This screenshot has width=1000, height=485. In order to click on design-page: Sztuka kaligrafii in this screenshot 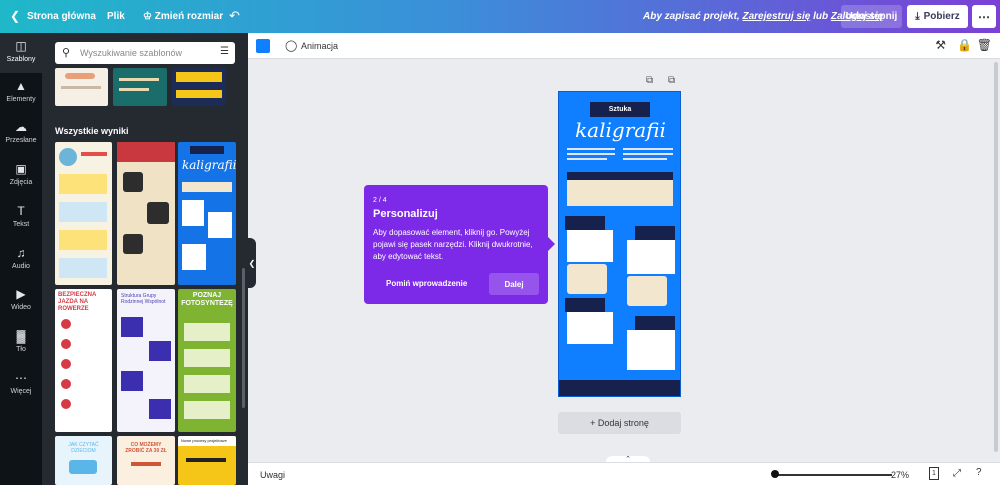, I will do `click(619, 244)`.